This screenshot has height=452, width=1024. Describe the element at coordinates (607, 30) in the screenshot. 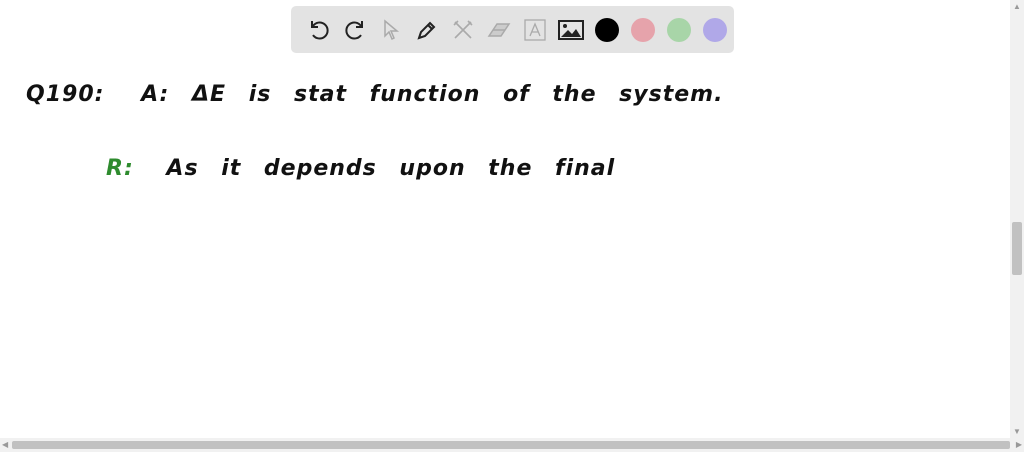

I see `color-black` at that location.